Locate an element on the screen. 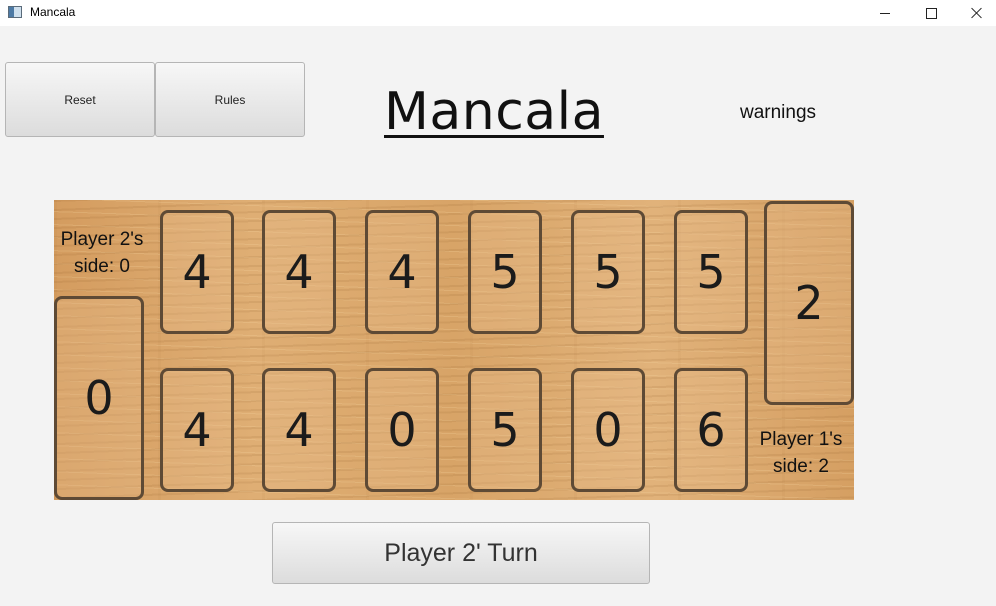  top-pit-1: 4 is located at coordinates (197, 272).